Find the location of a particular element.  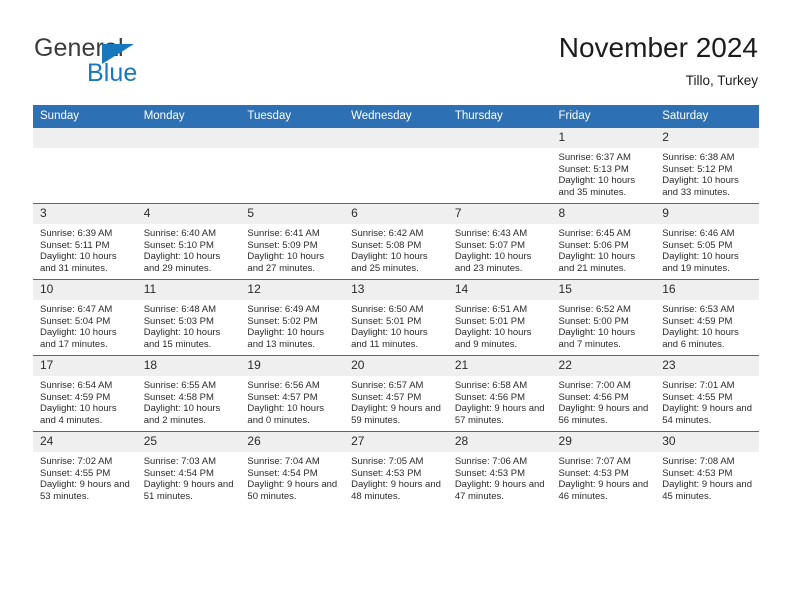

daylight-text: Daylight: 10 hours and 33 minutes. is located at coordinates (700, 186).